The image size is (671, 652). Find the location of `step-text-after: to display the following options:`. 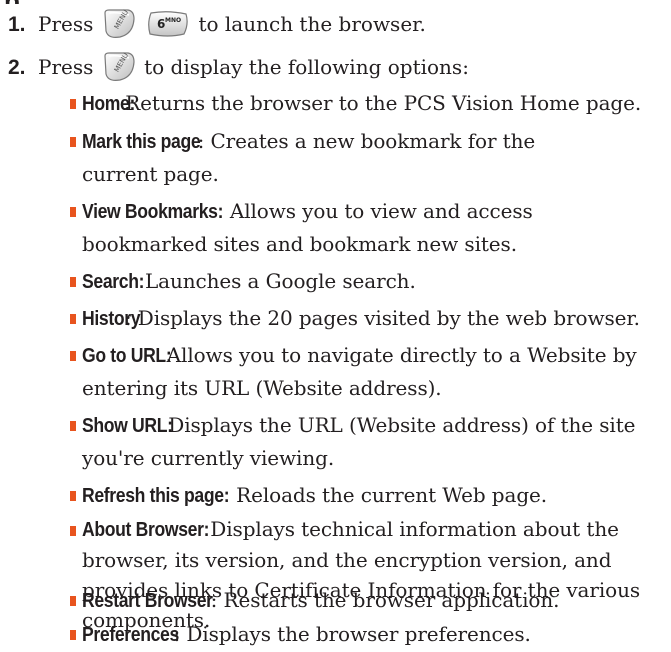

step-text-after: to display the following options: is located at coordinates (306, 67).